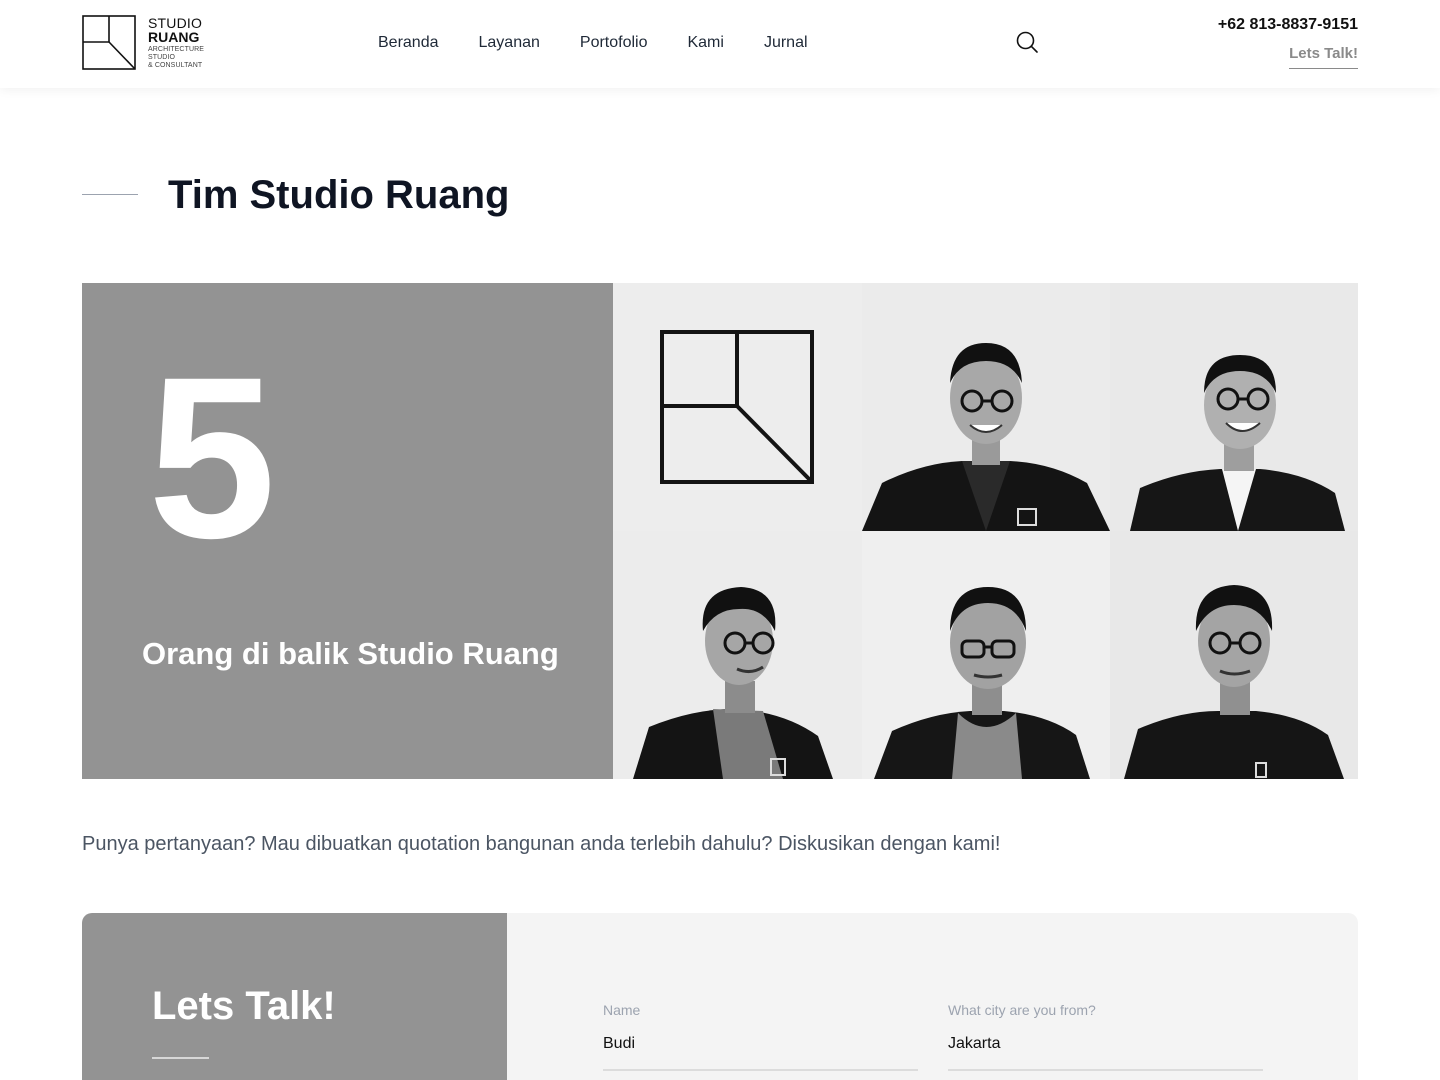  I want to click on title-divider, so click(110, 194).